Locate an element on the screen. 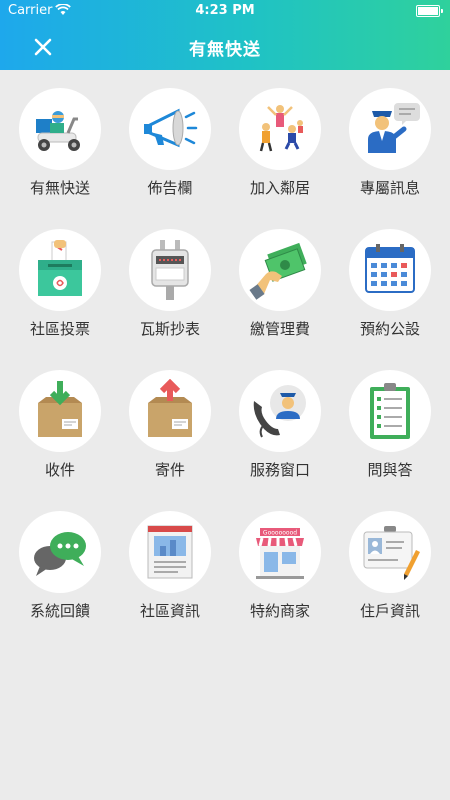 The height and width of the screenshot is (800, 450). id-card-icon is located at coordinates (391, 553).